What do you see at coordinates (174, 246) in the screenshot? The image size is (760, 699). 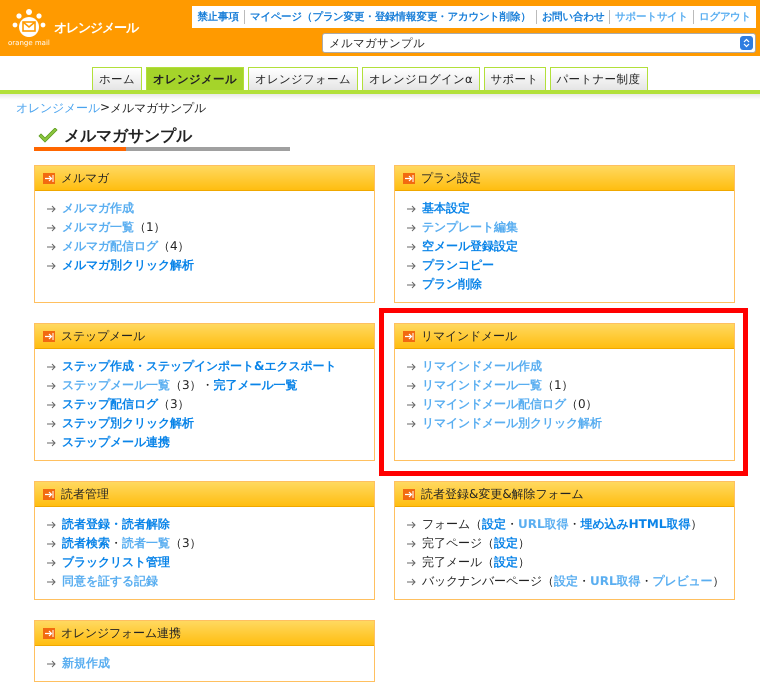 I see `item-text: （4）` at bounding box center [174, 246].